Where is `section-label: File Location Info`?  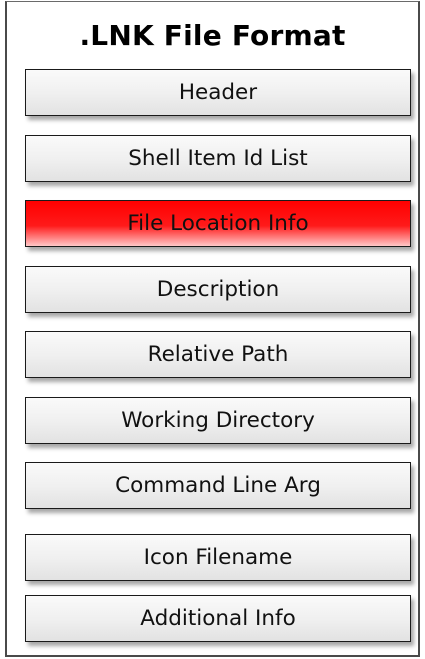
section-label: File Location Info is located at coordinates (218, 223).